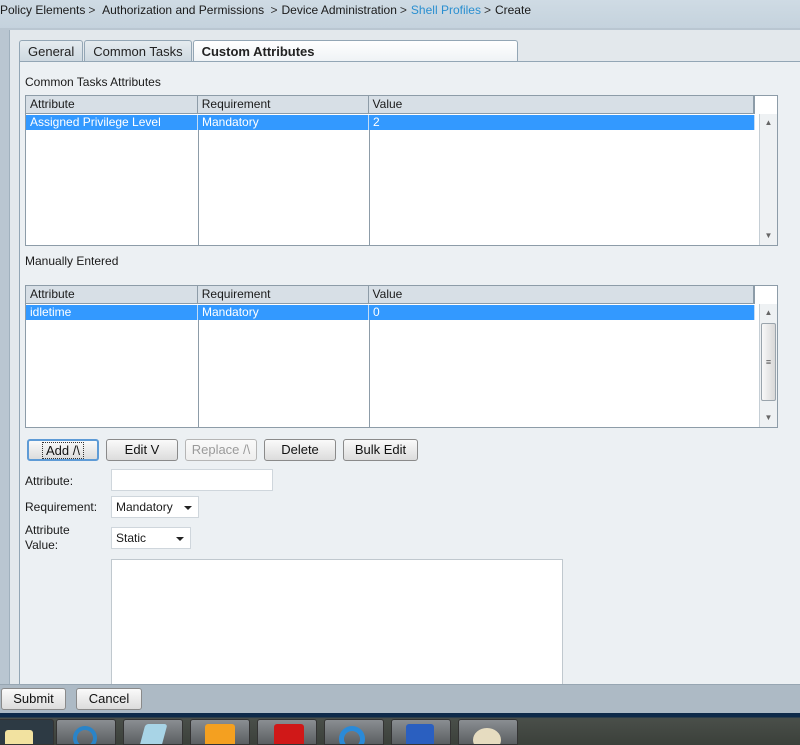 This screenshot has width=800, height=745. Describe the element at coordinates (768, 179) in the screenshot. I see `vertical-scrollbar: ▲ ▼` at that location.